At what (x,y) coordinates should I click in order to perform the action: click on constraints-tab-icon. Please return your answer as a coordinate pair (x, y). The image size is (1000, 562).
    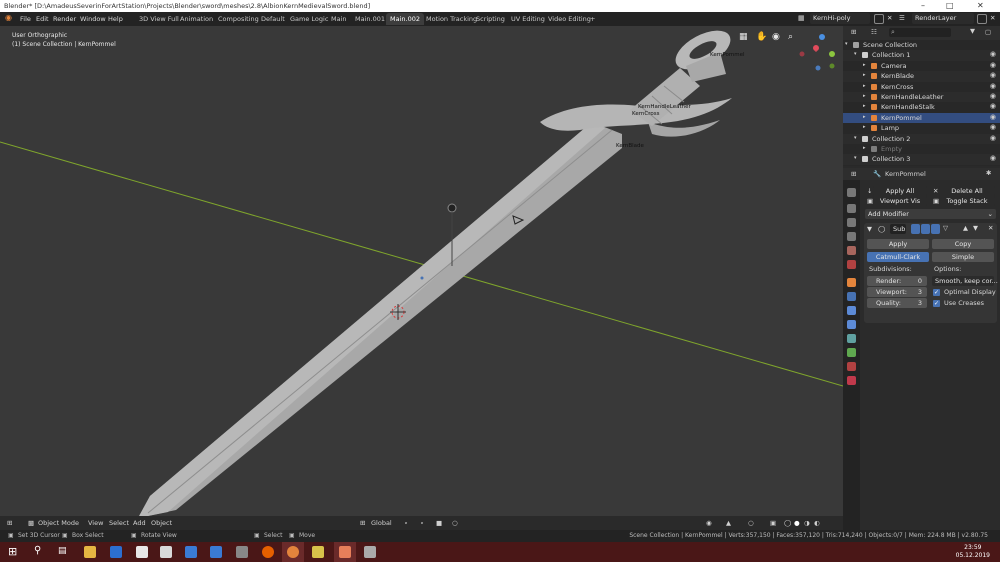
    Looking at the image, I should click on (851, 338).